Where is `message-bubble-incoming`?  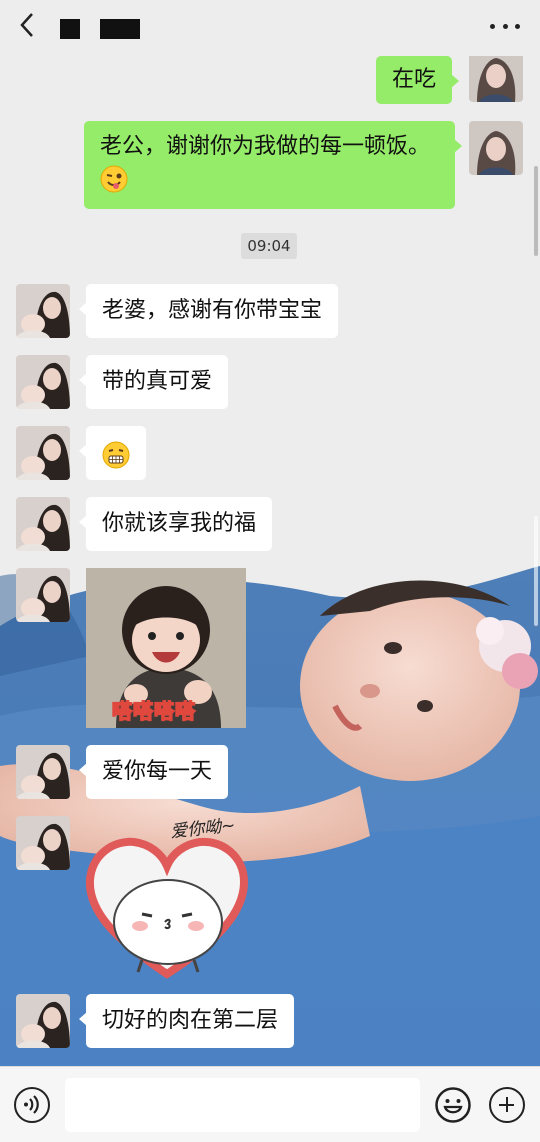
message-bubble-incoming is located at coordinates (112, 453).